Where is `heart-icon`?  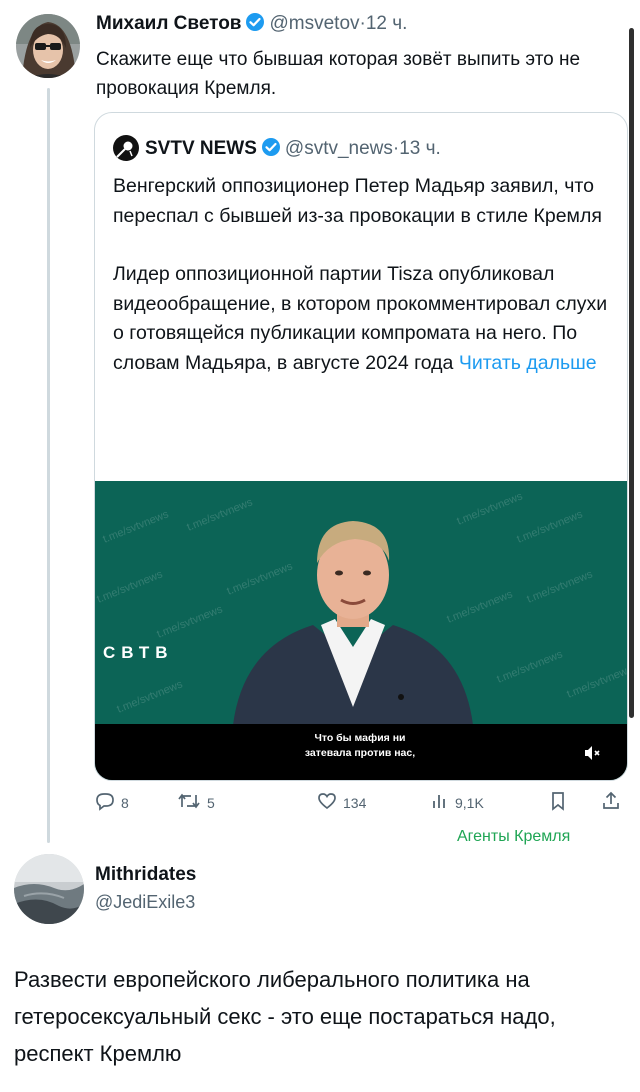
heart-icon is located at coordinates (327, 802).